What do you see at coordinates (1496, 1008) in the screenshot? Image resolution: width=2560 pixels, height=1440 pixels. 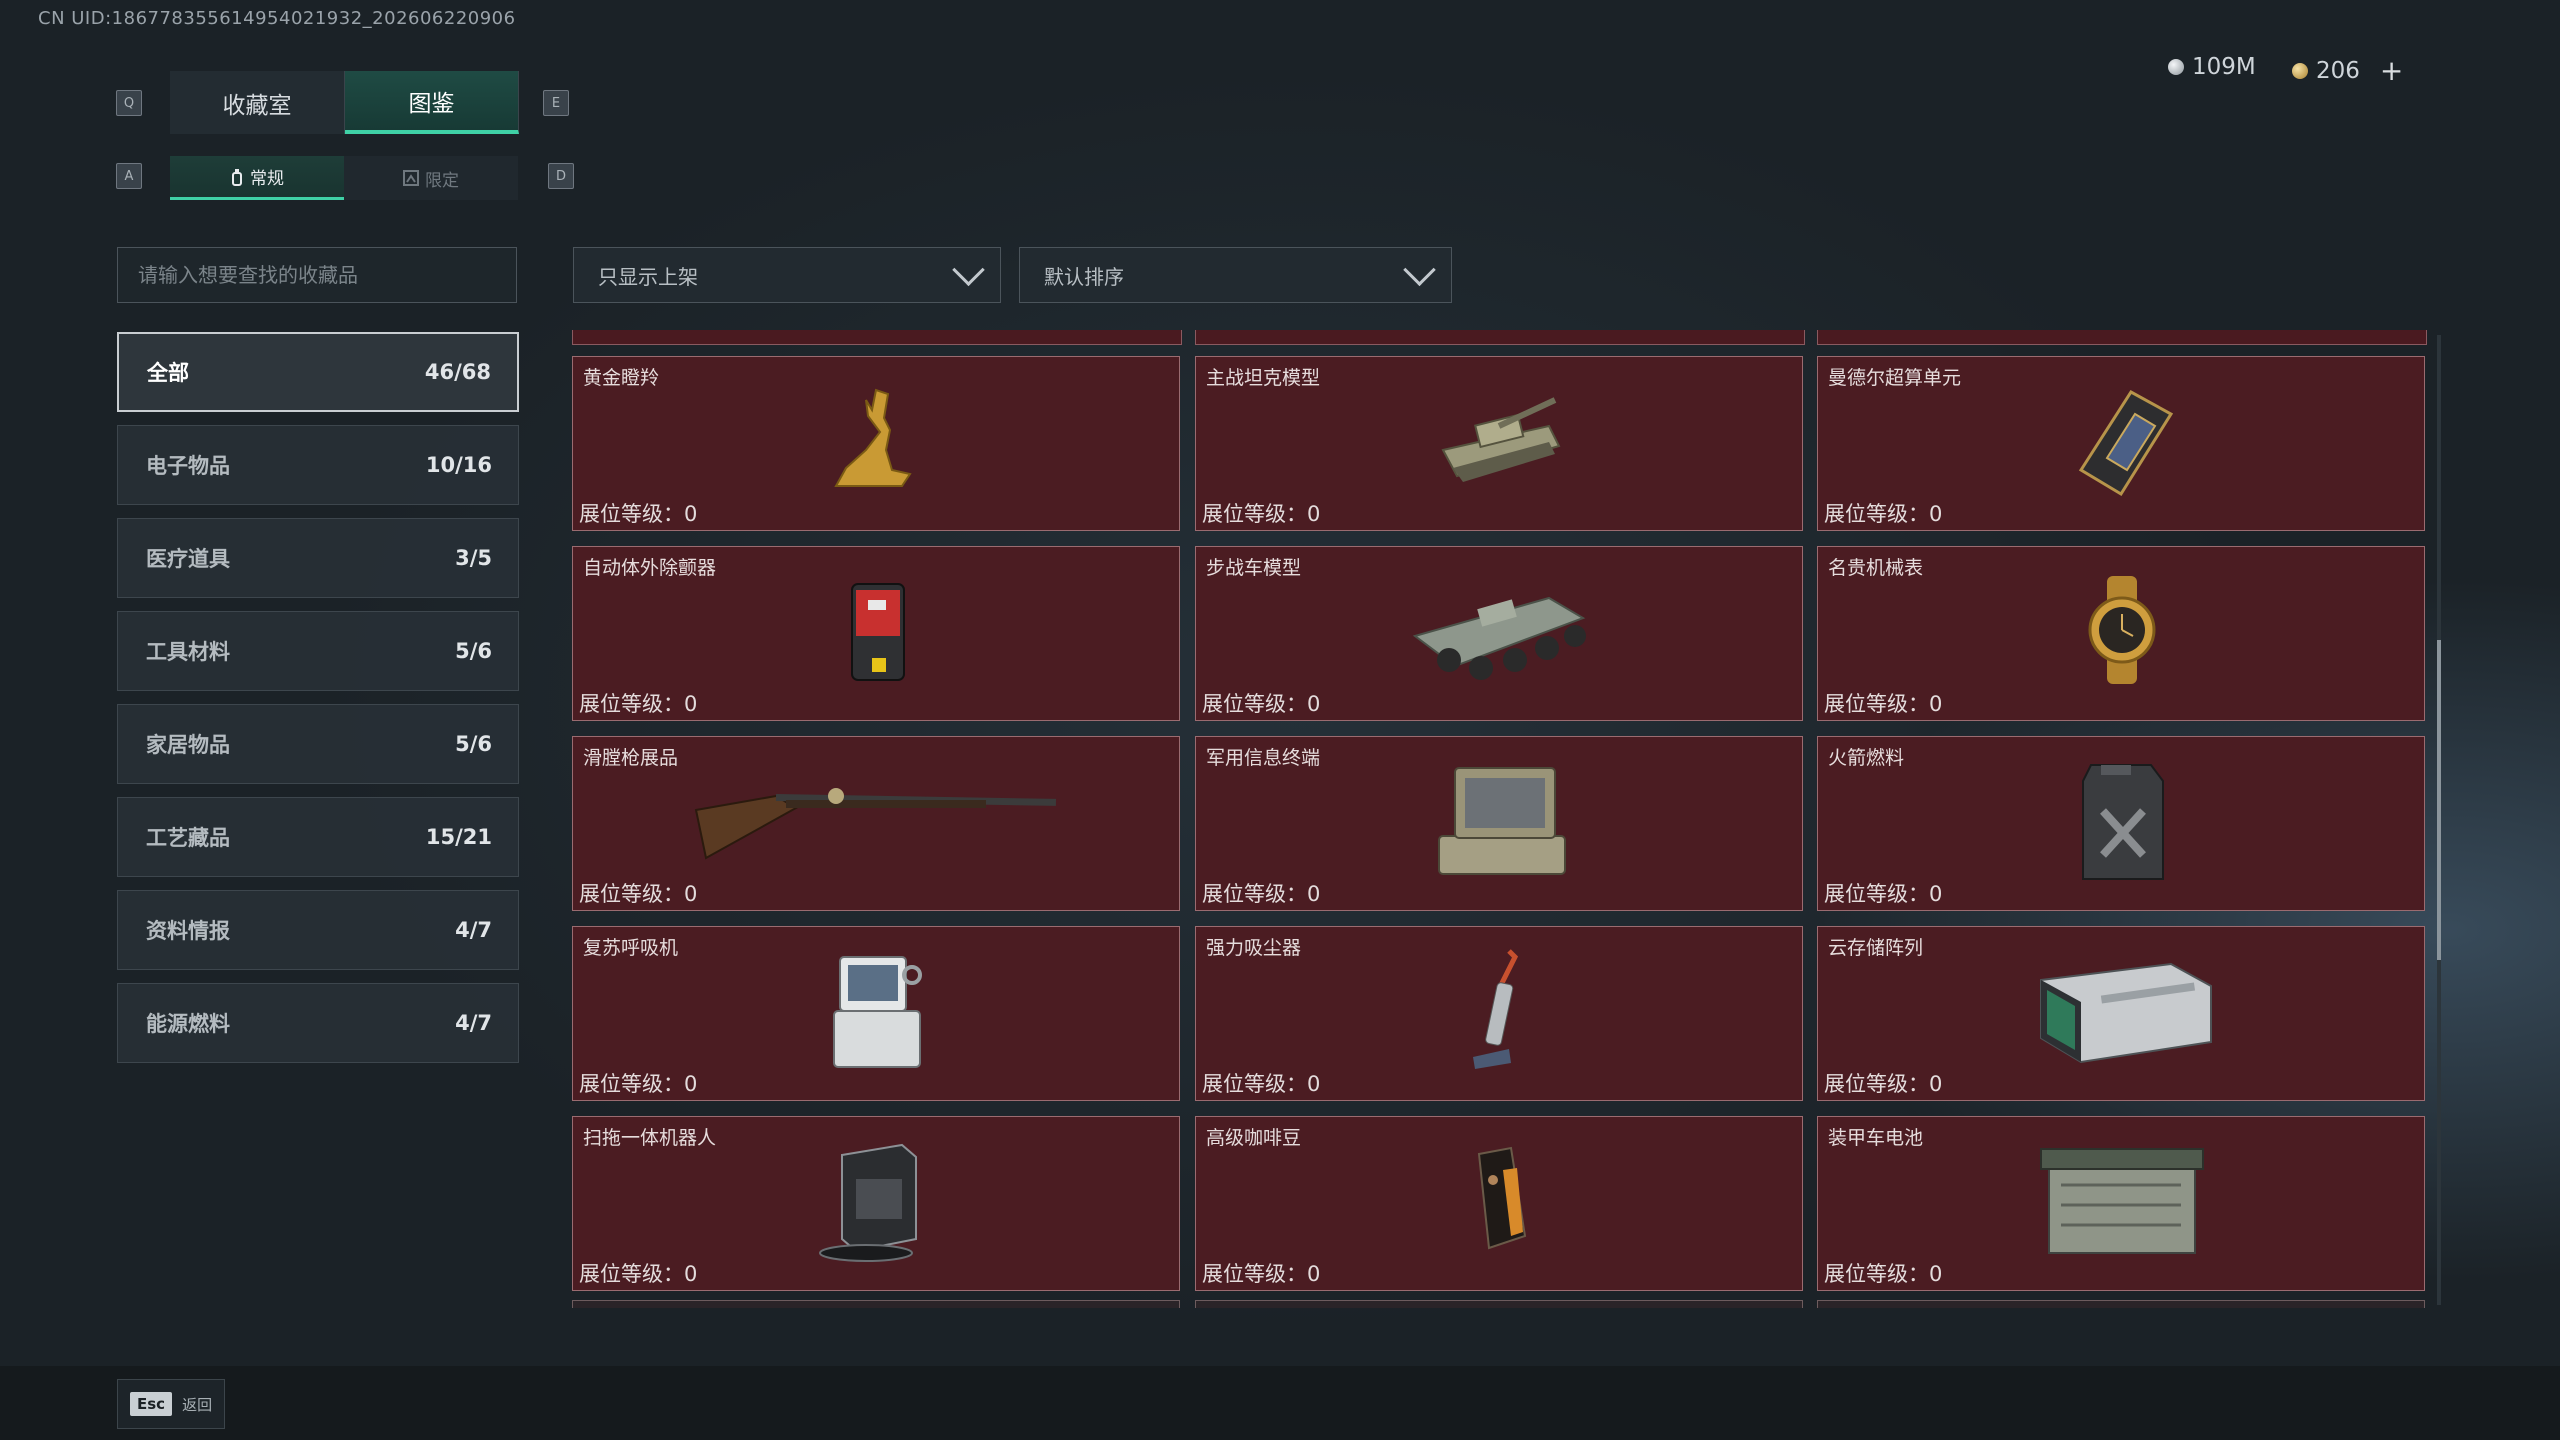 I see `vacuum-cleaner-icon` at bounding box center [1496, 1008].